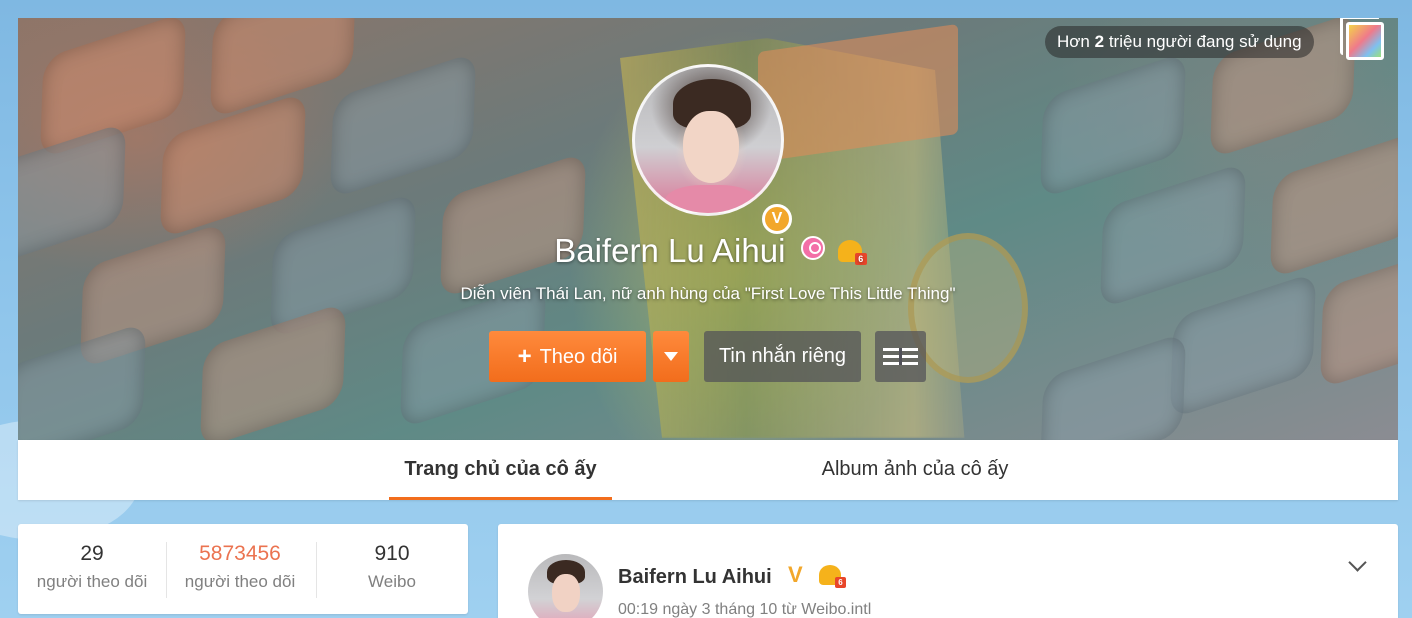 Image resolution: width=1412 pixels, height=618 pixels. What do you see at coordinates (1362, 39) in the screenshot?
I see `skin-icon` at bounding box center [1362, 39].